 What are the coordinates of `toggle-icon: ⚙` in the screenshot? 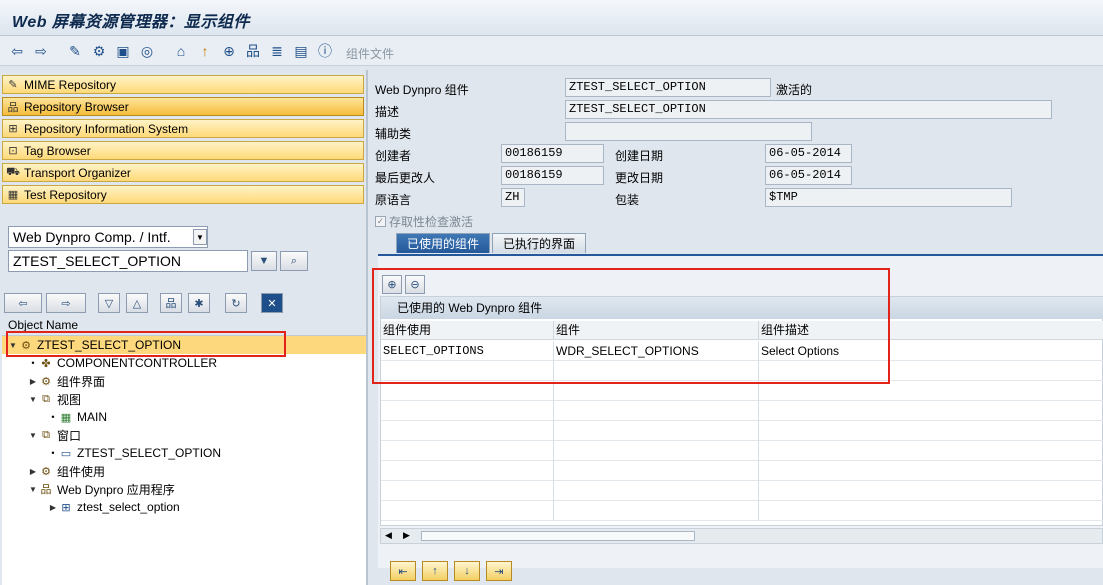 It's located at (99, 51).